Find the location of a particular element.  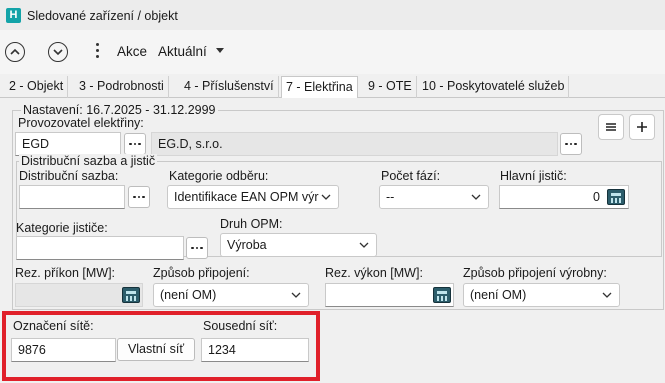

production-connection-method-value: (není OM) is located at coordinates (498, 295).